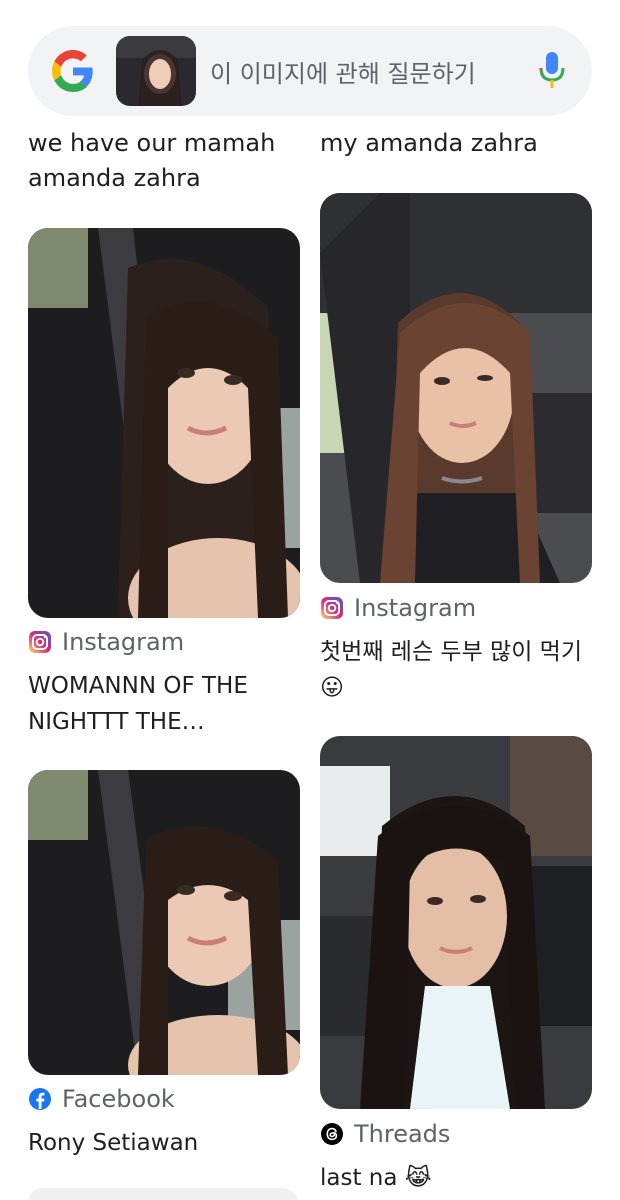 This screenshot has height=1200, width=620. Describe the element at coordinates (118, 1099) in the screenshot. I see `source-label: Facebook` at that location.